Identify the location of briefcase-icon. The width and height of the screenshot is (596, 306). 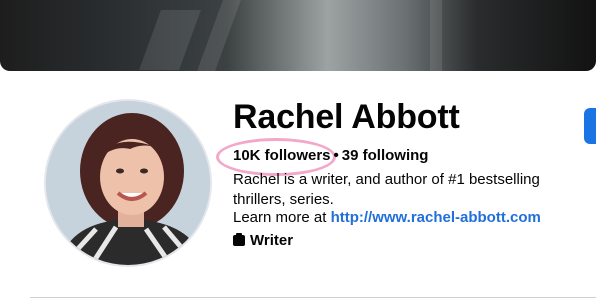
(239, 239).